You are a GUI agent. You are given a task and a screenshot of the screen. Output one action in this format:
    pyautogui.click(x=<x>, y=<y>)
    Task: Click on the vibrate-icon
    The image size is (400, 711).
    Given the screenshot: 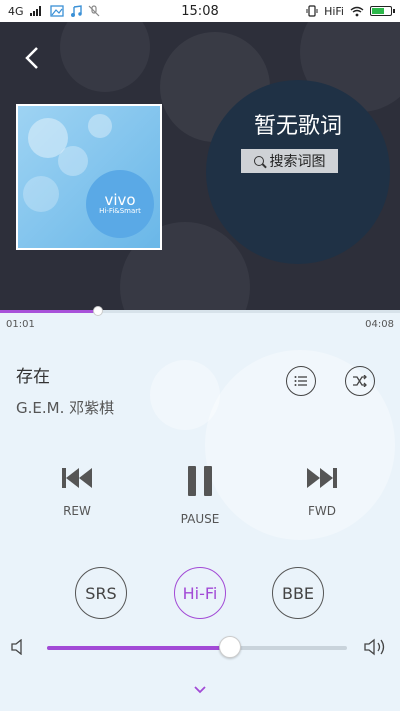 What is the action you would take?
    pyautogui.click(x=312, y=11)
    